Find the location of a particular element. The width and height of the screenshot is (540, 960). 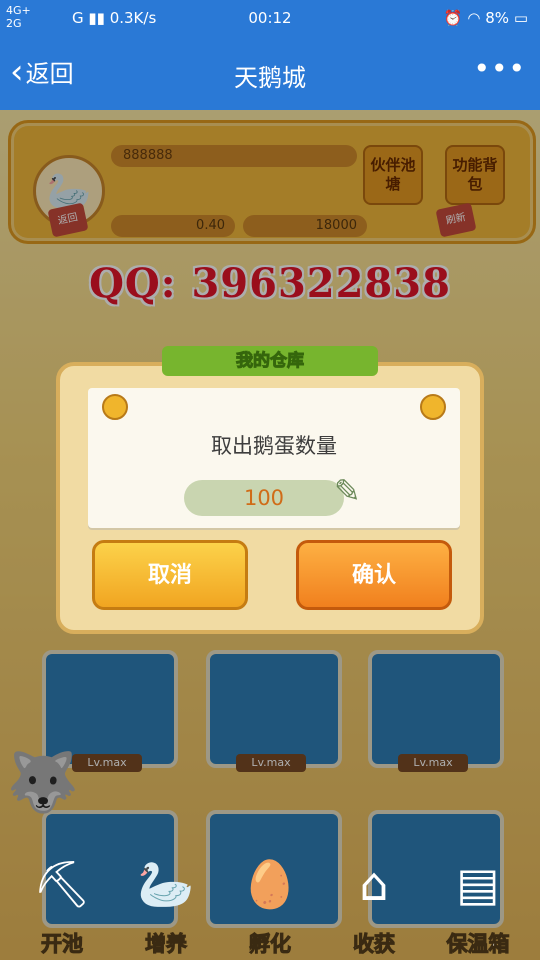

wifi-icon: ◠ is located at coordinates (474, 18).